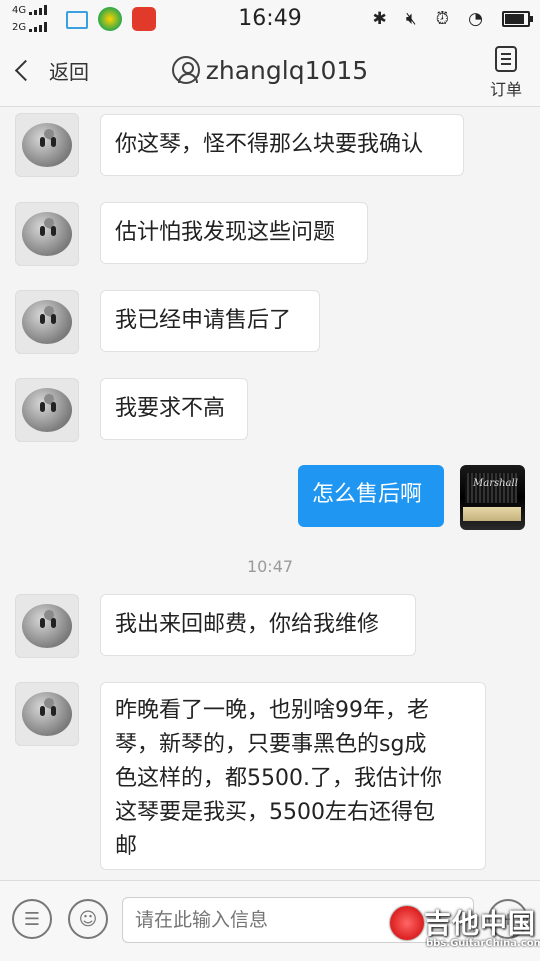  What do you see at coordinates (495, 483) in the screenshot?
I see `avatar-logo-text: Marshall` at bounding box center [495, 483].